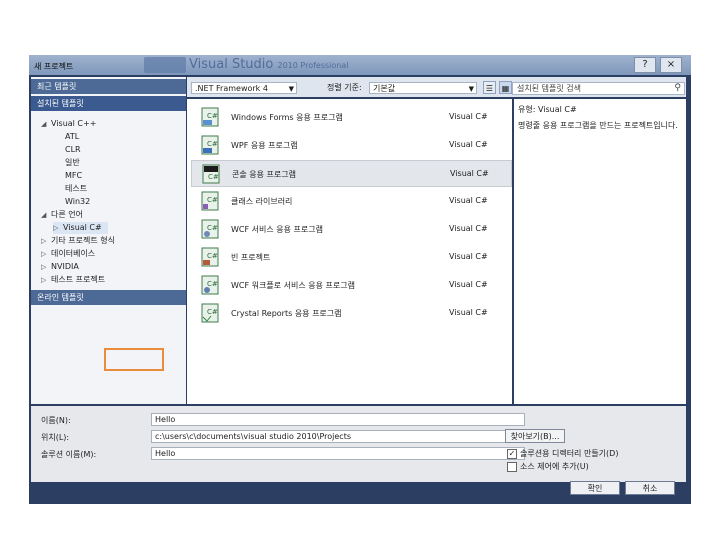 This screenshot has width=720, height=540. Describe the element at coordinates (210, 117) in the screenshot. I see `windows-forms-csharp-icon: C#` at that location.